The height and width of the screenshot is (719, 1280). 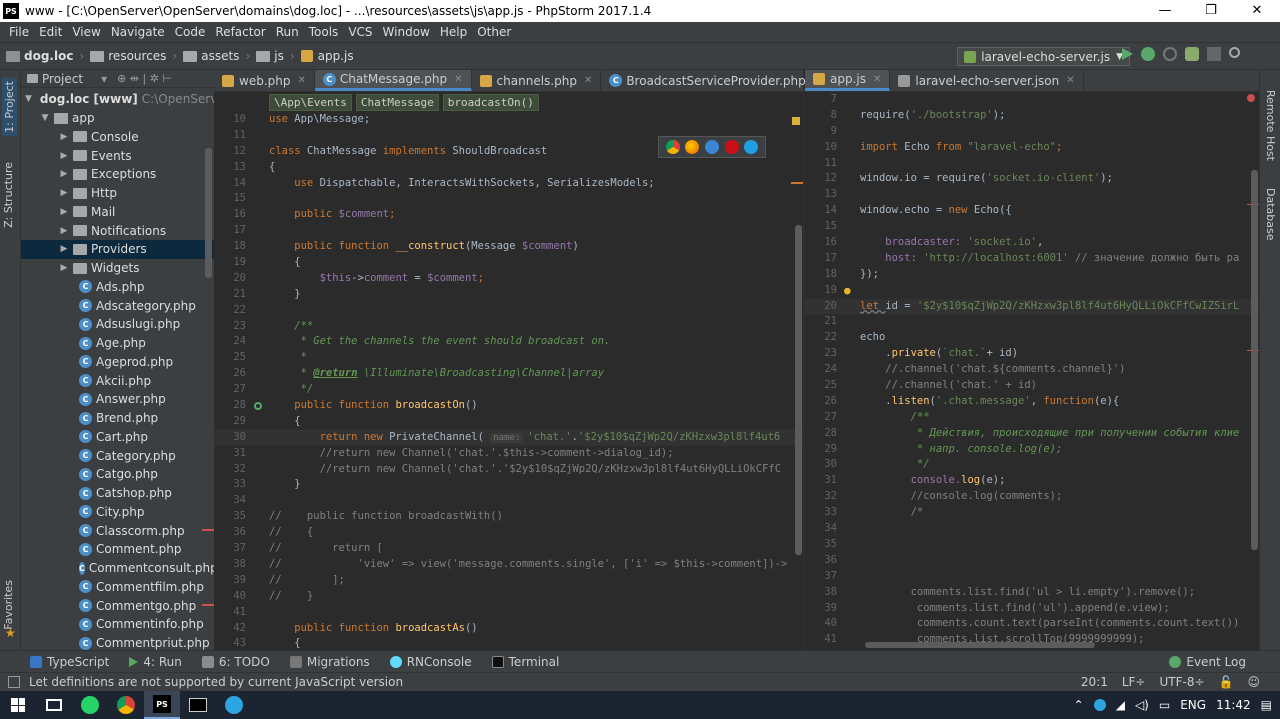 I want to click on run-tool-button: 4: Run, so click(x=155, y=662).